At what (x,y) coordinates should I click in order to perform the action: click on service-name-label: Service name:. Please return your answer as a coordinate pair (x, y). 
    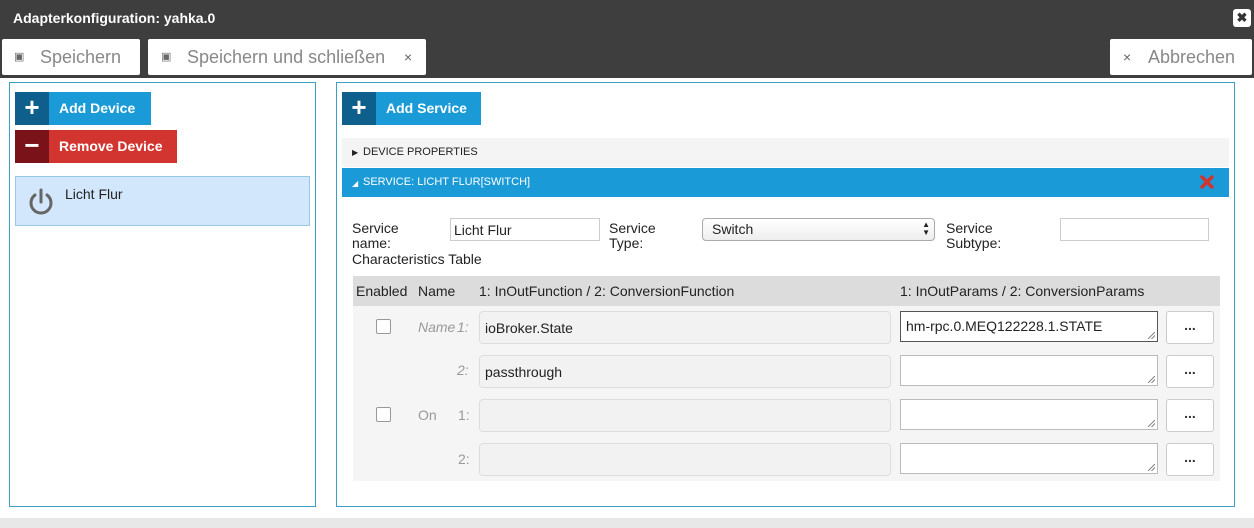
    Looking at the image, I should click on (375, 236).